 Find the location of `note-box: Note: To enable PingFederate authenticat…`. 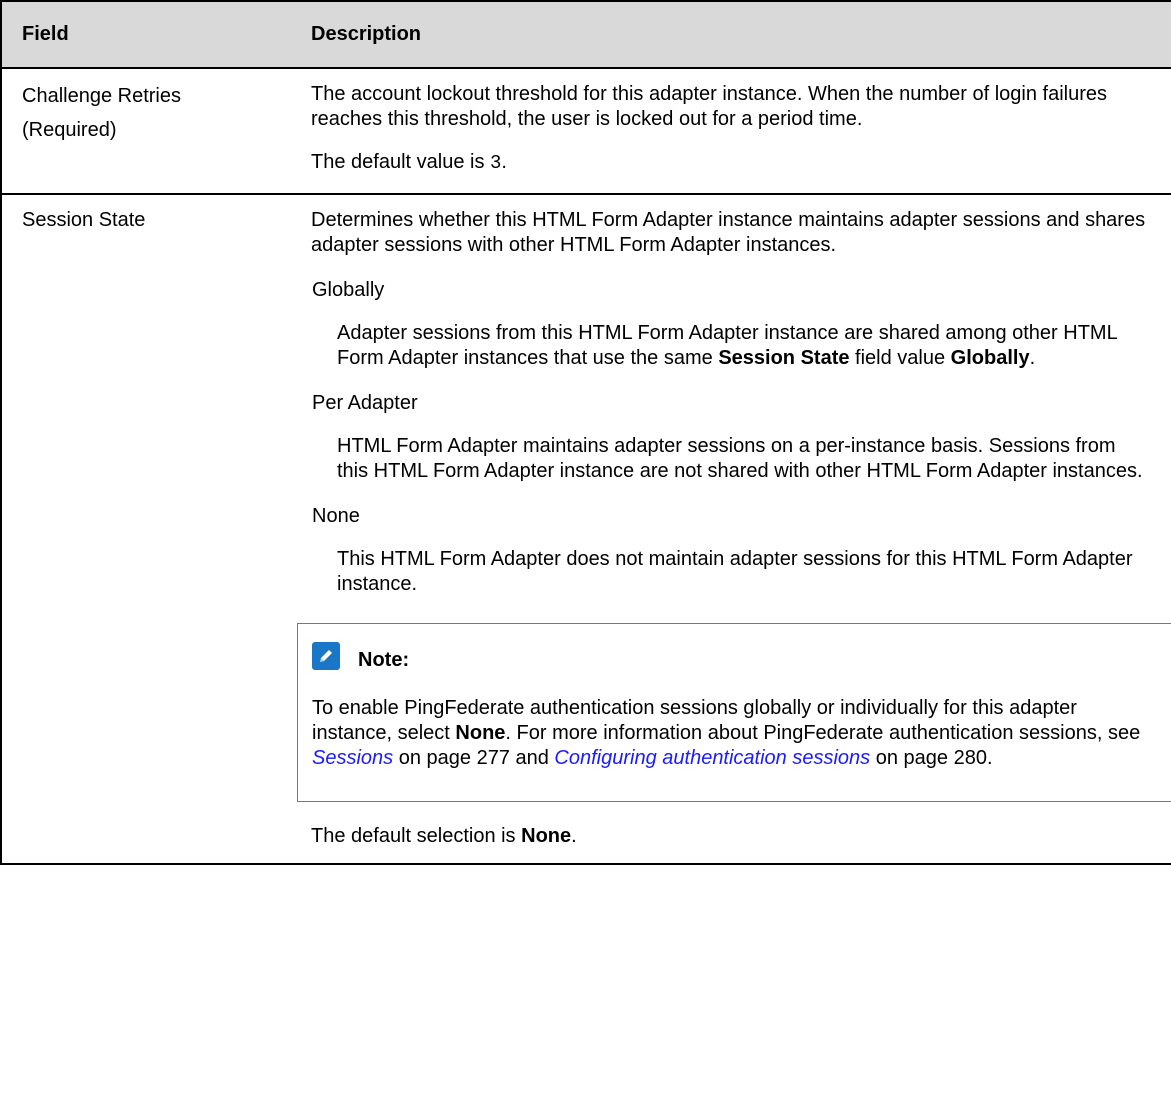

note-box: Note: To enable PingFederate authenticat… is located at coordinates (734, 712).